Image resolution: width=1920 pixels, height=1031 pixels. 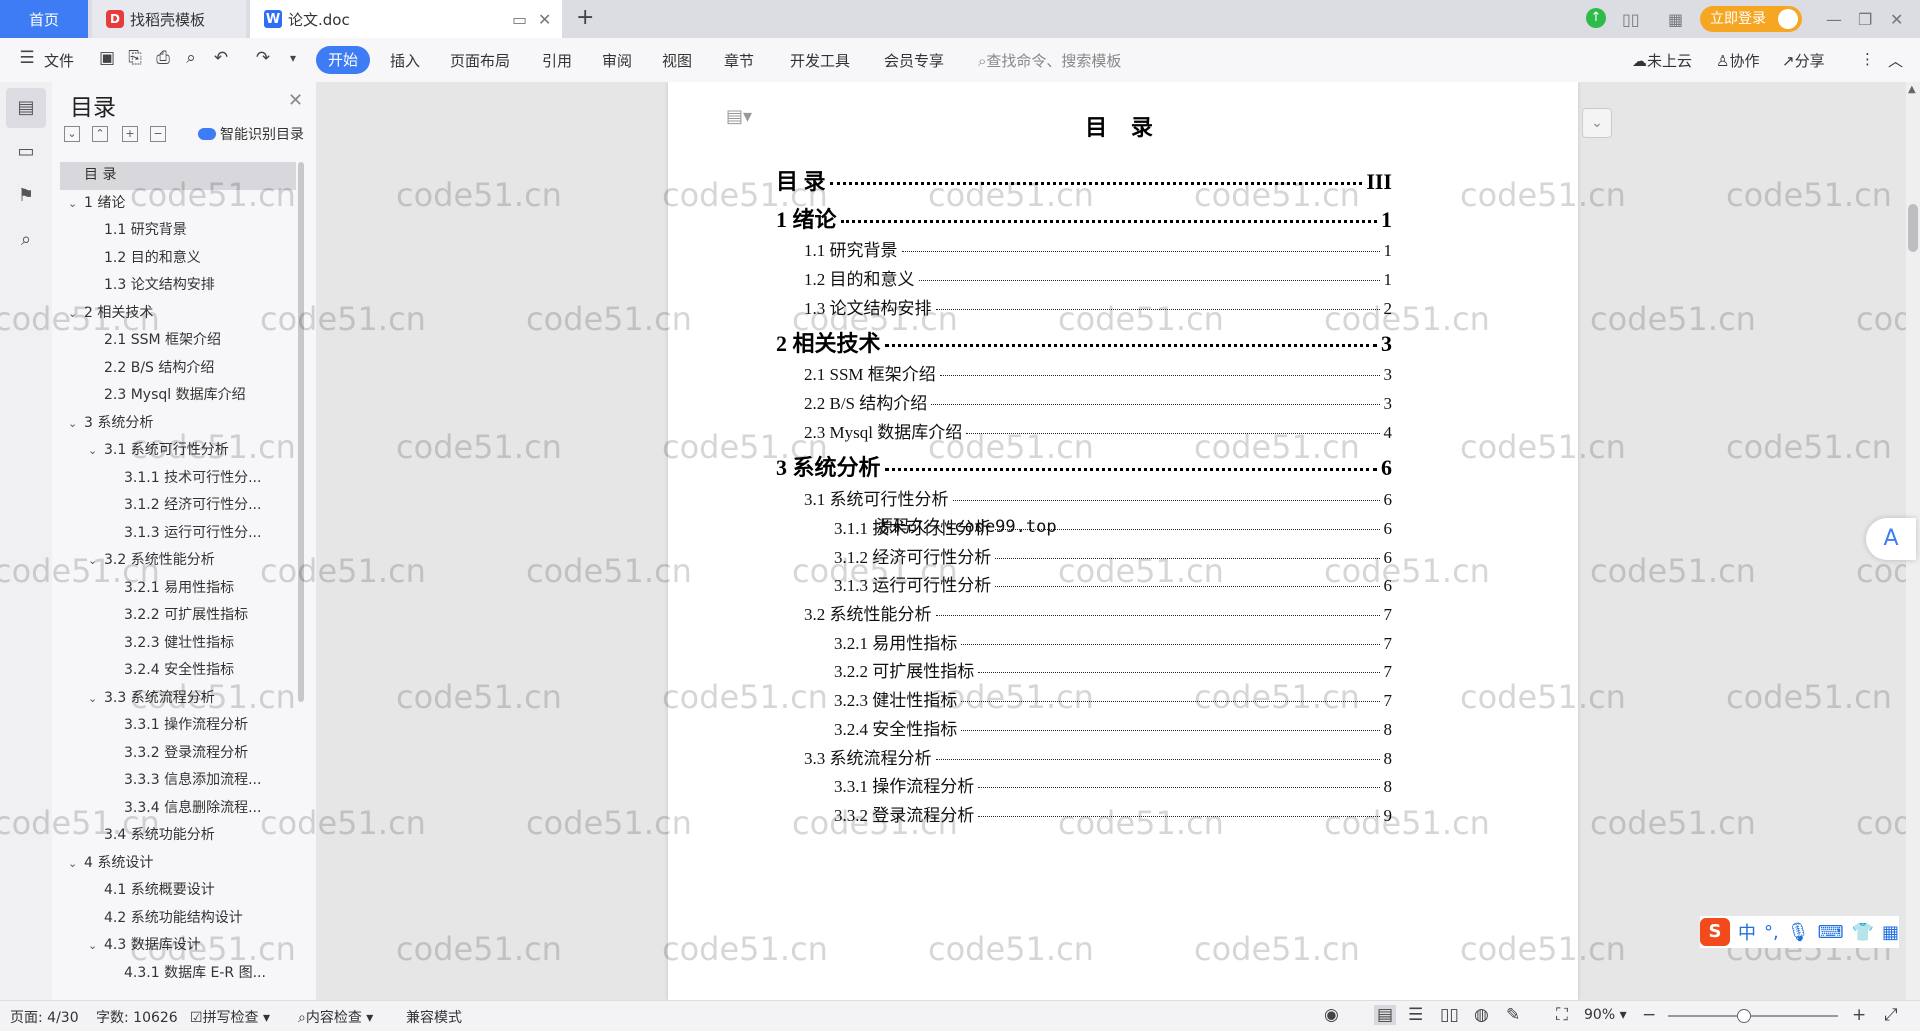 I want to click on toc-tree-item: 3.4 系统功能分析, so click(x=178, y=836).